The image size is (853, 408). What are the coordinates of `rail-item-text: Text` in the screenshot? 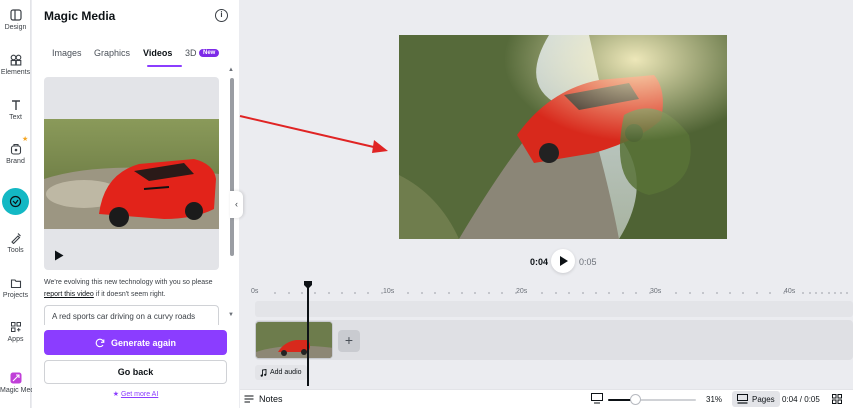 It's located at (15, 110).